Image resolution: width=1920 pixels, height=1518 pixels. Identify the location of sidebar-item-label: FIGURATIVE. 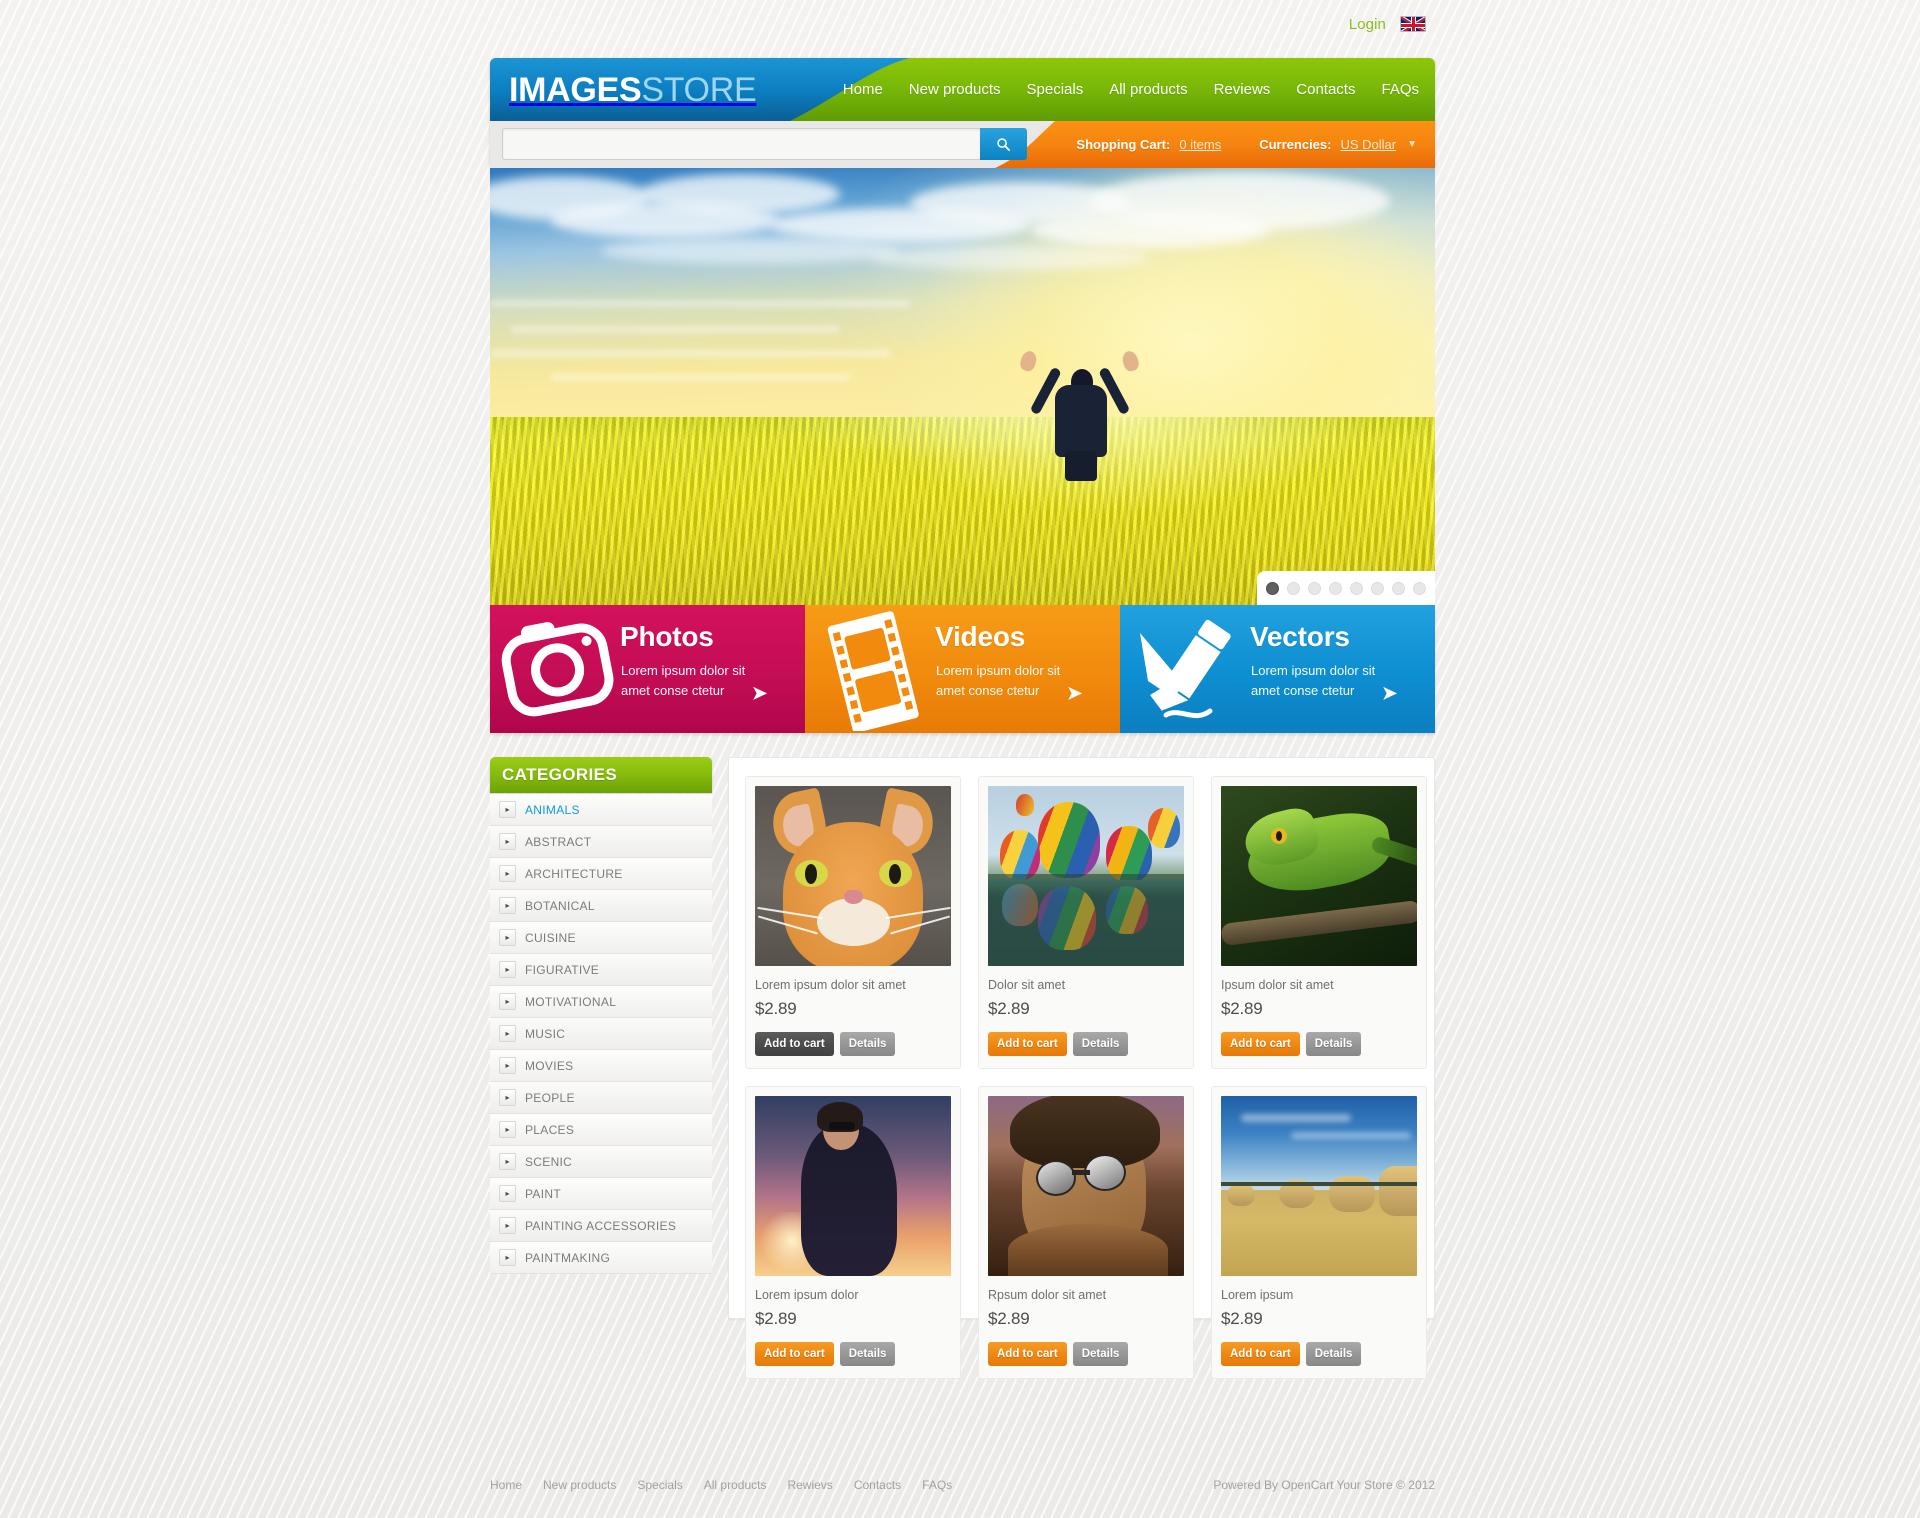
(562, 969).